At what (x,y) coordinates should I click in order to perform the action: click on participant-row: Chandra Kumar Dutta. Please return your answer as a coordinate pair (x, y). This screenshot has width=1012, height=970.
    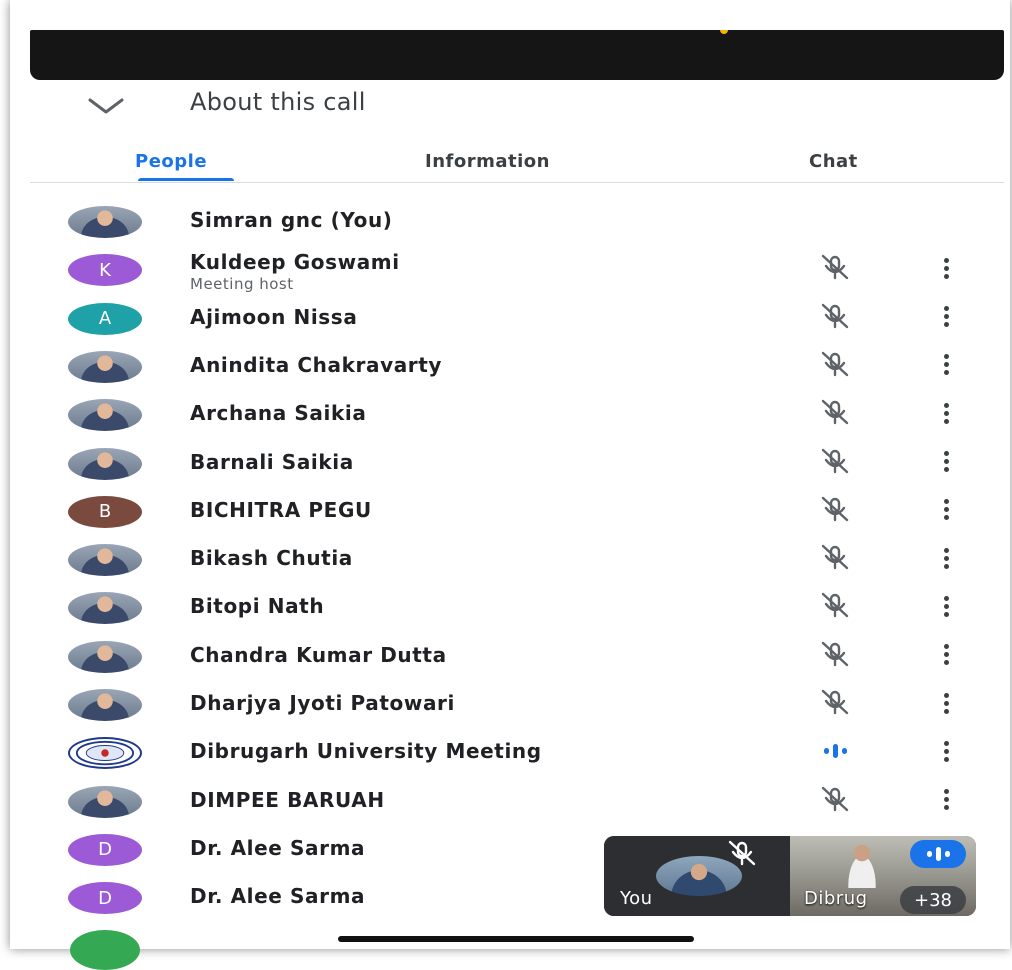
    Looking at the image, I should click on (506, 655).